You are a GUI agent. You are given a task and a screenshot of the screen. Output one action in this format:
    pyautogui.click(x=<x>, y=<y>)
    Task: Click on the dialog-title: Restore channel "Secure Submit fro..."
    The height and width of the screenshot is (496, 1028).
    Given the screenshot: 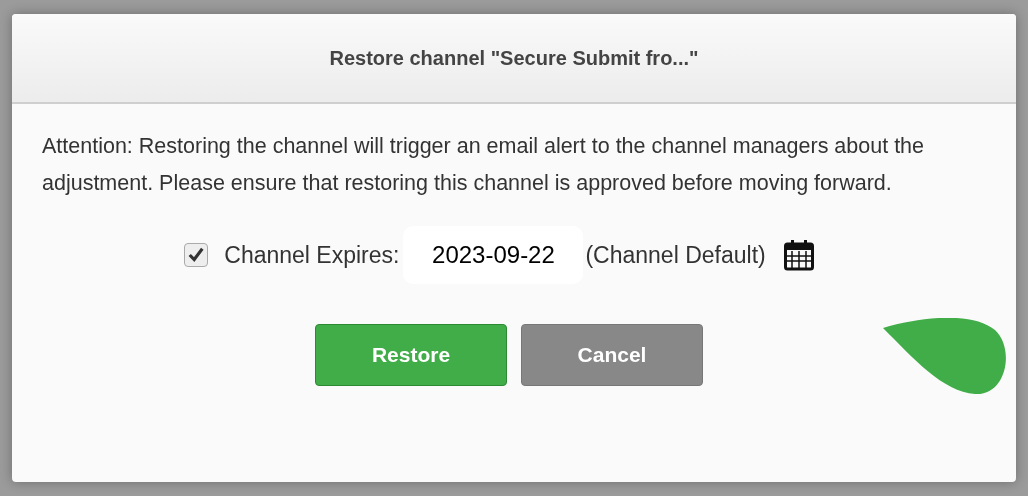 What is the action you would take?
    pyautogui.click(x=514, y=58)
    